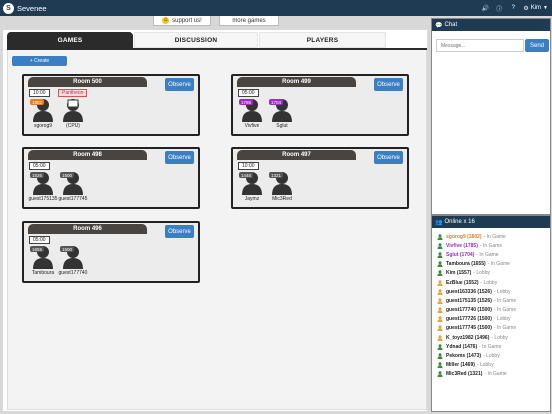 Image resolution: width=552 pixels, height=414 pixels. I want to click on volume-icon: 🔊, so click(485, 8).